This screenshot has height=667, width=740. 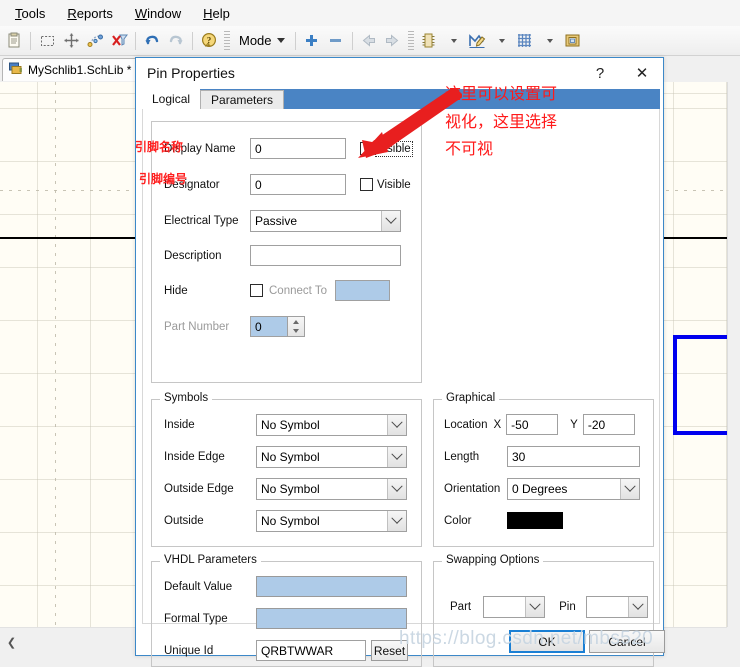 What do you see at coordinates (549, 41) in the screenshot?
I see `grid-dropdown-arrow` at bounding box center [549, 41].